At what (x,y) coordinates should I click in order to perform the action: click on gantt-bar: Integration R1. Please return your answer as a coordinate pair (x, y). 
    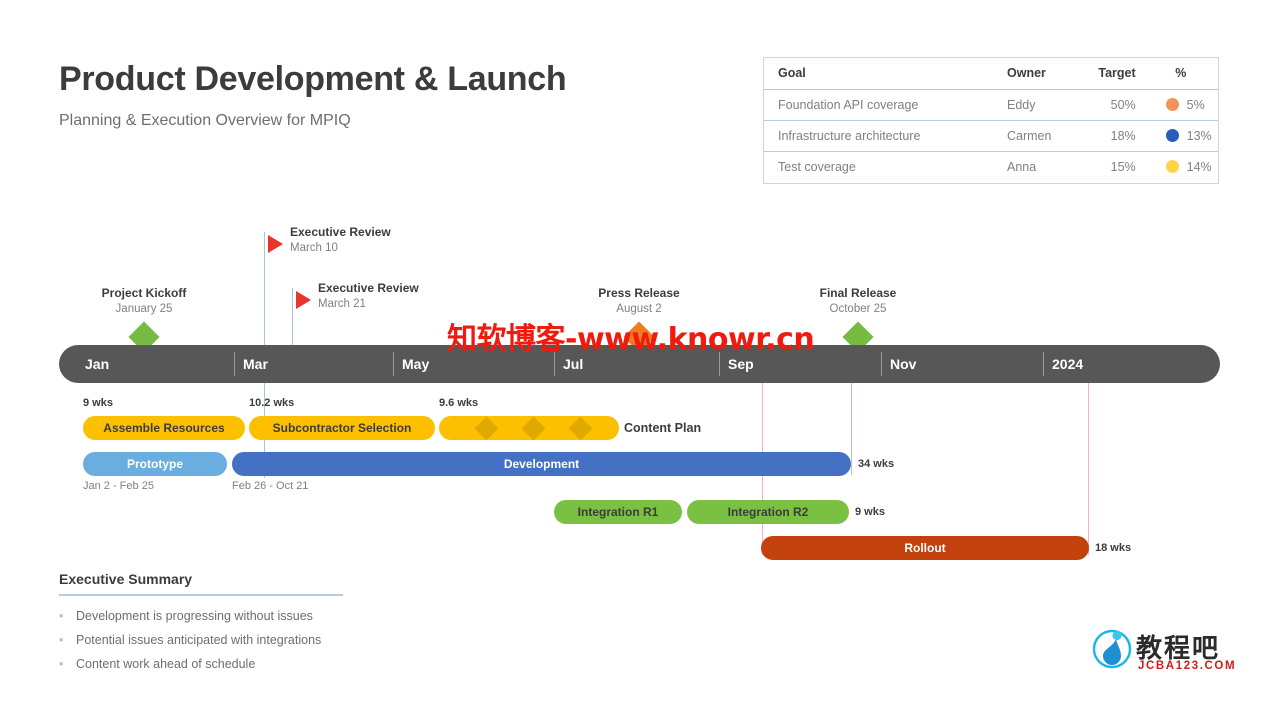
    Looking at the image, I should click on (618, 512).